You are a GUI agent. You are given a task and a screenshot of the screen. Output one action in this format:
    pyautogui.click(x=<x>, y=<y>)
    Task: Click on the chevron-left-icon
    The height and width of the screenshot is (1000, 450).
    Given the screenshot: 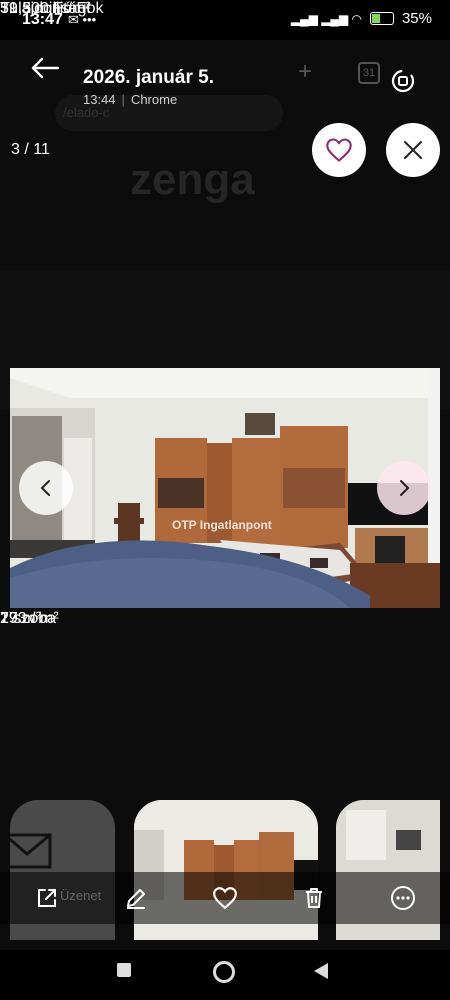 What is the action you would take?
    pyautogui.click(x=45, y=488)
    